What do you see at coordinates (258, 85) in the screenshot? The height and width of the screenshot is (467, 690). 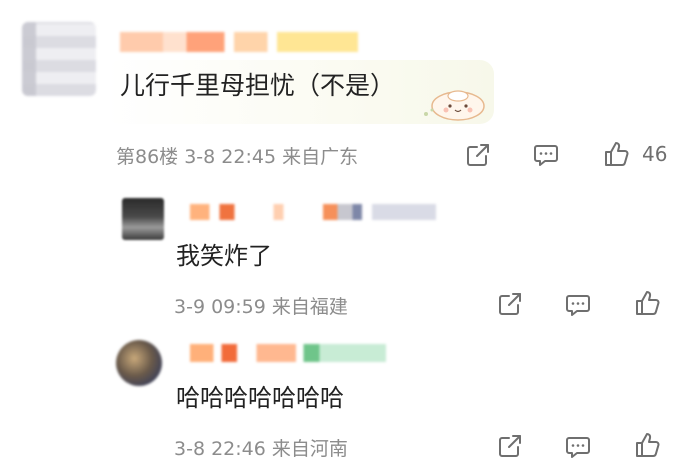 I see `comment-text: 儿行千里母担忧（不是）` at bounding box center [258, 85].